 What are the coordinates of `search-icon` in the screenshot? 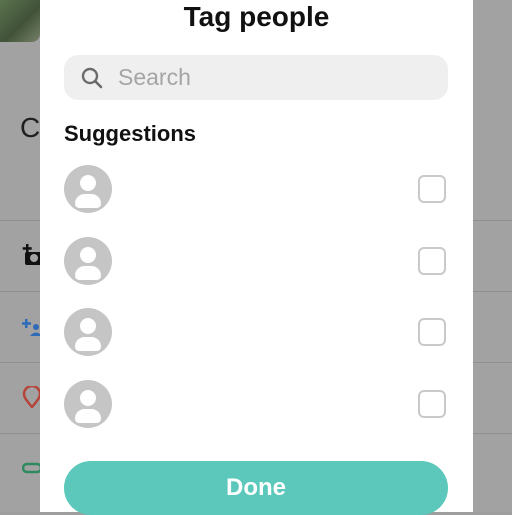 It's located at (92, 77).